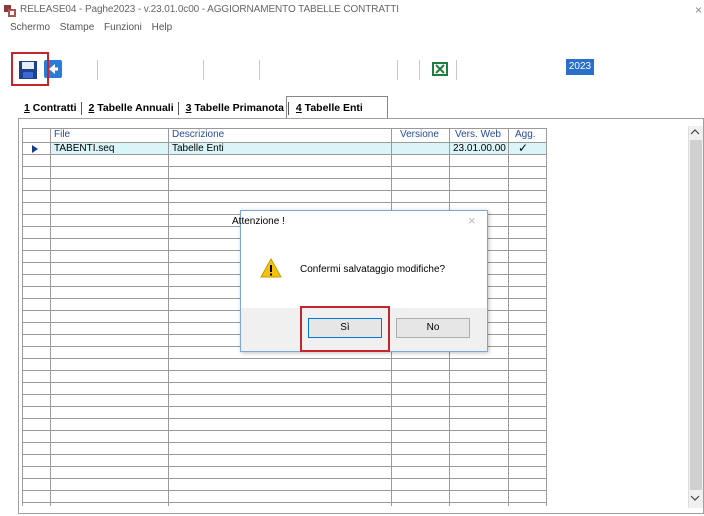  I want to click on window-close-button: ×, so click(698, 10).